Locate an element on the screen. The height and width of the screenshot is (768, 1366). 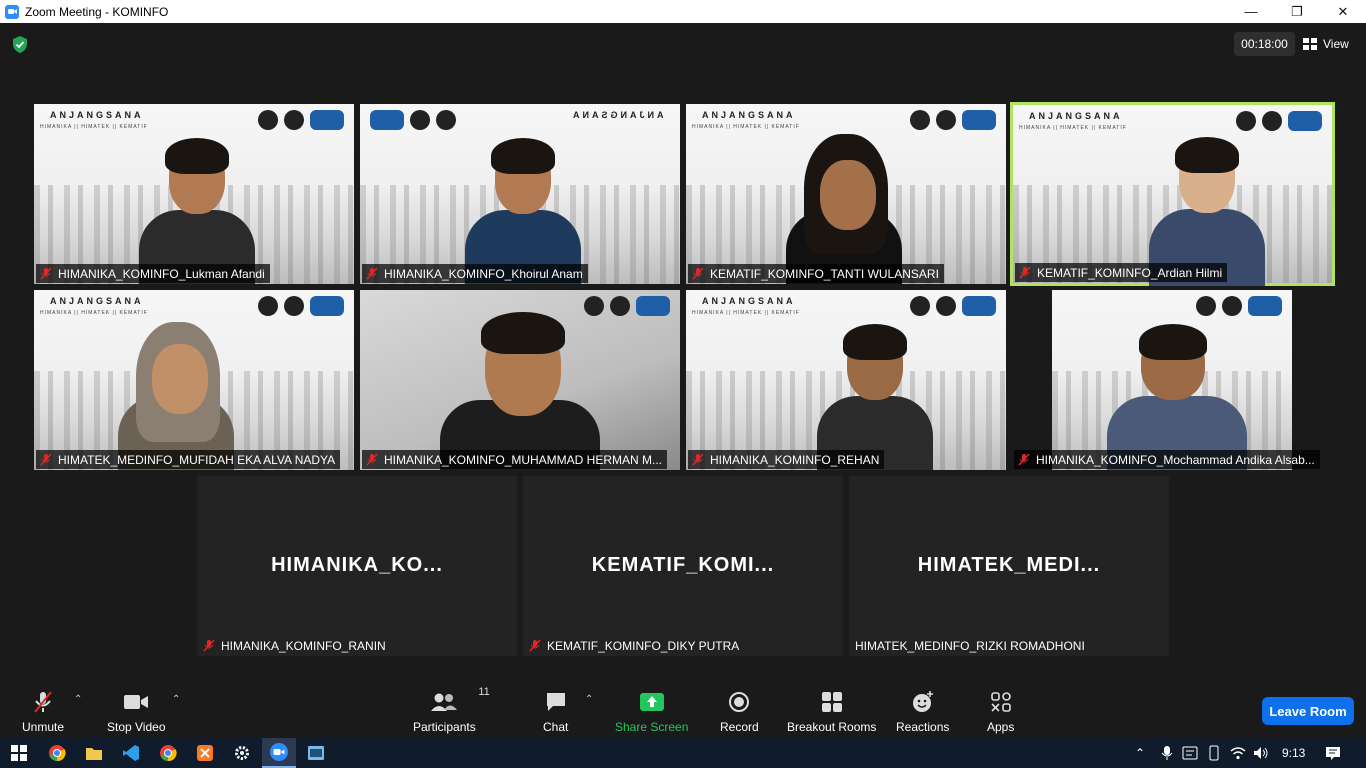
breakout-rooms-button: Breakout Rooms is located at coordinates (831, 712).